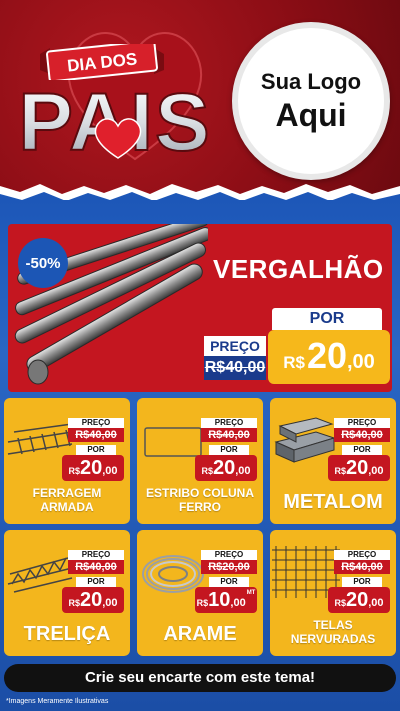 This screenshot has width=400, height=711. What do you see at coordinates (67, 634) in the screenshot?
I see `product-name: TRELIÇA` at bounding box center [67, 634].